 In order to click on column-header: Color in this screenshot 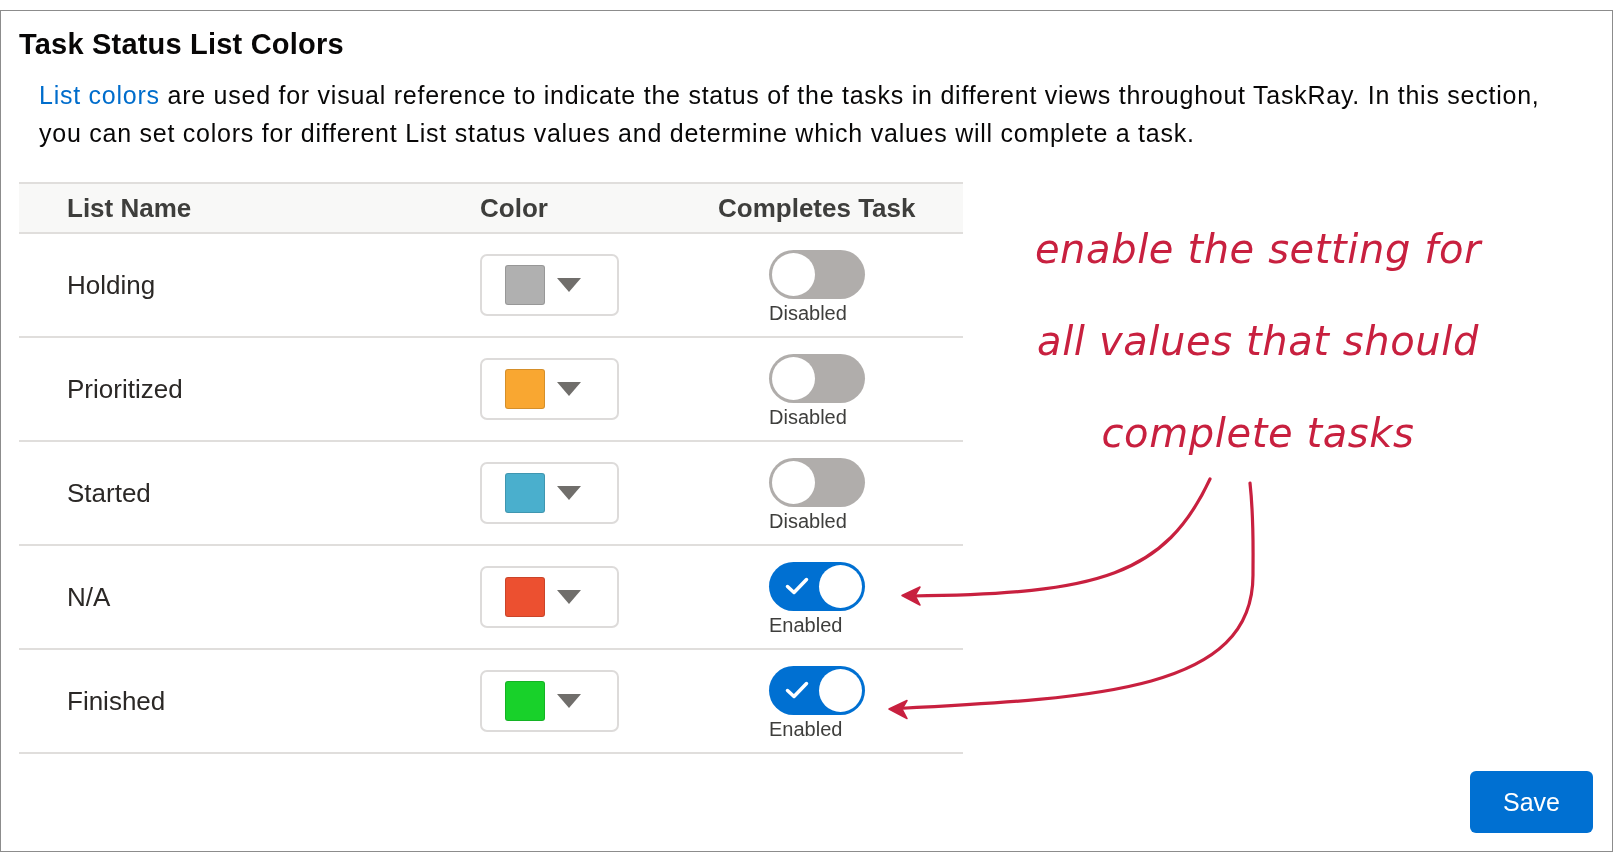, I will do `click(514, 207)`.